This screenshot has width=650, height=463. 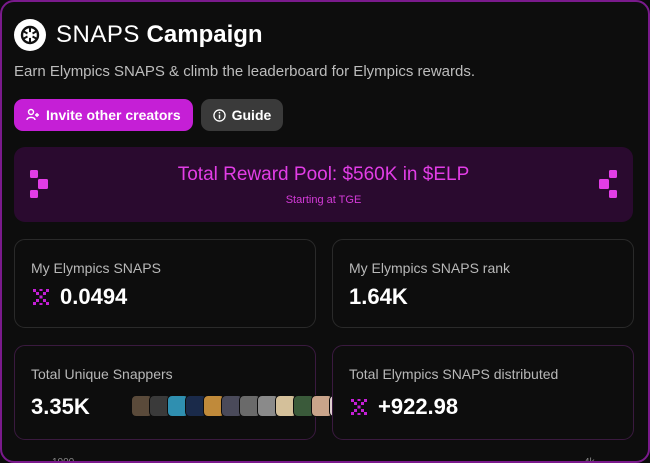 I want to click on guide-button-label: Guide, so click(x=251, y=115).